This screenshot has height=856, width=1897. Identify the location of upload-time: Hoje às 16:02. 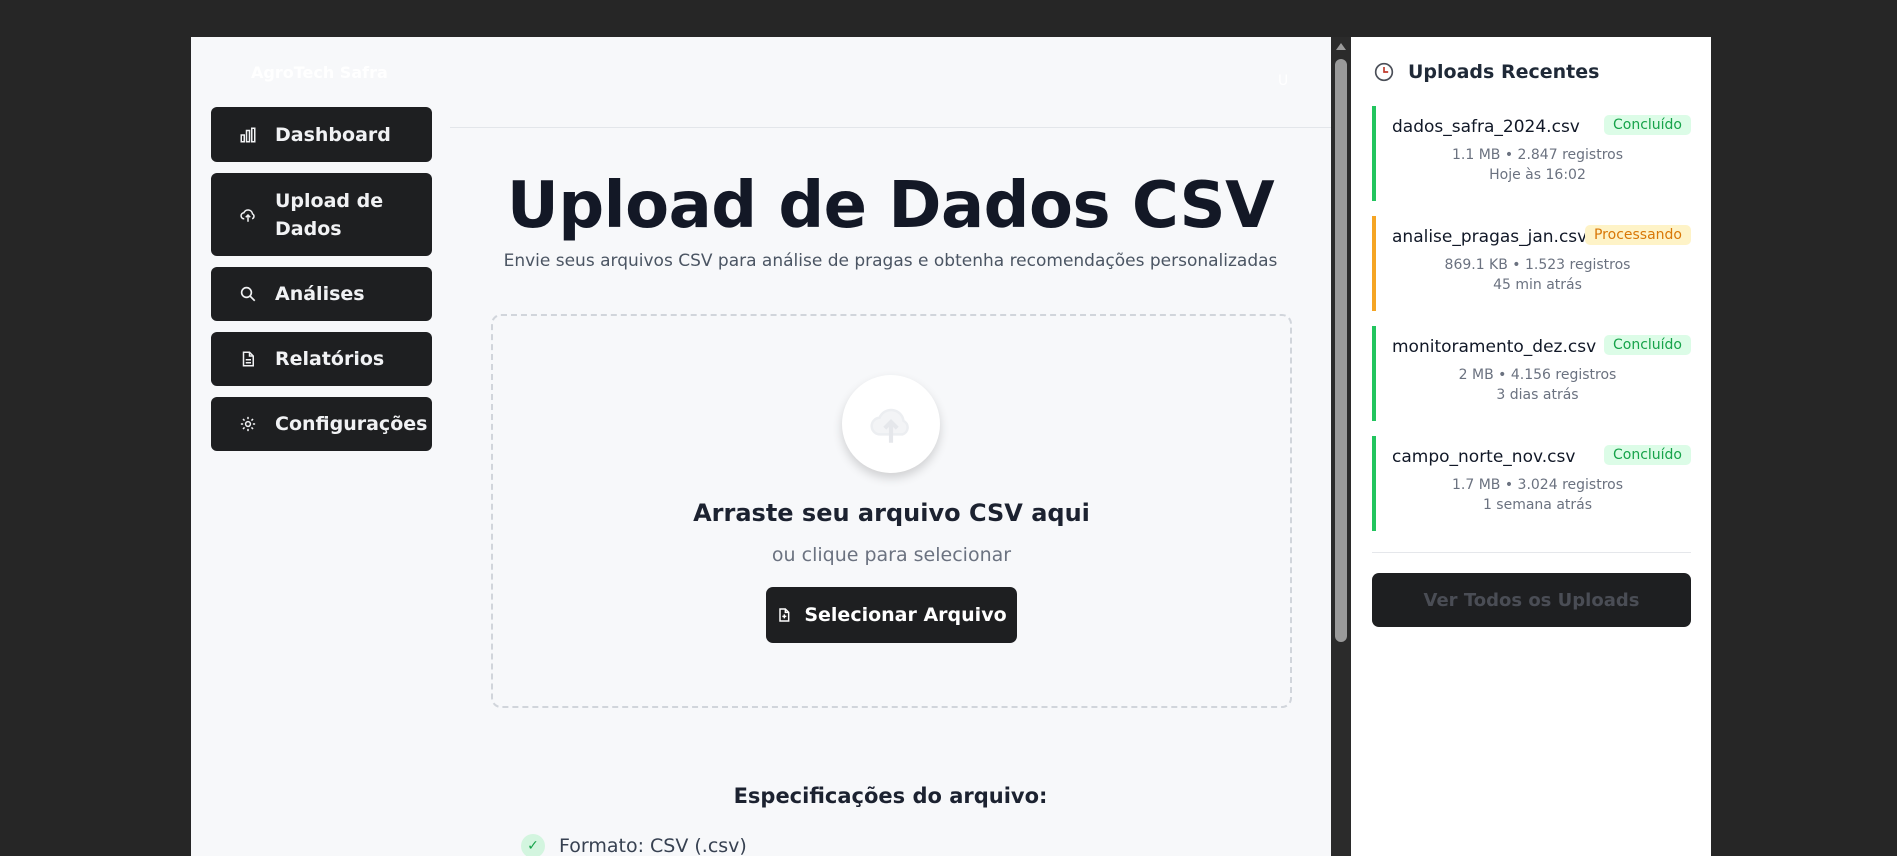
(1537, 175).